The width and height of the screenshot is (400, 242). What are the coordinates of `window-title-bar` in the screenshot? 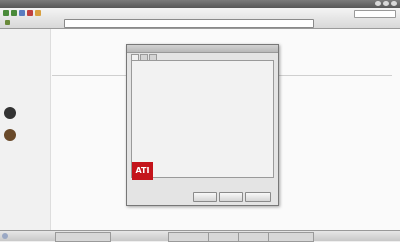 It's located at (200, 4).